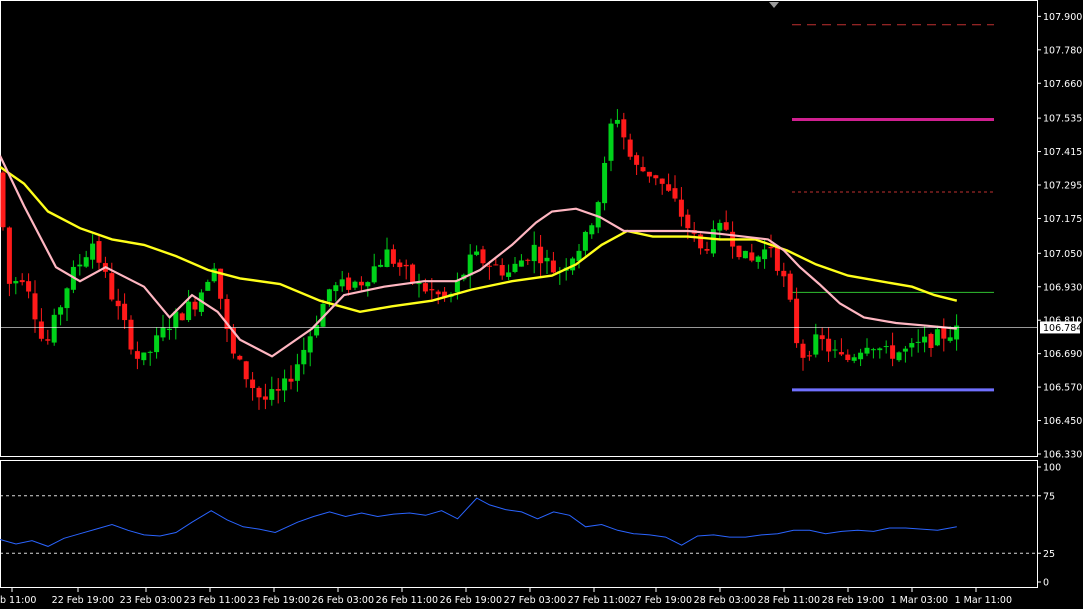 Image resolution: width=1083 pixels, height=609 pixels. Describe the element at coordinates (1062, 152) in the screenshot. I see `price-tick-label: 107.415` at that location.